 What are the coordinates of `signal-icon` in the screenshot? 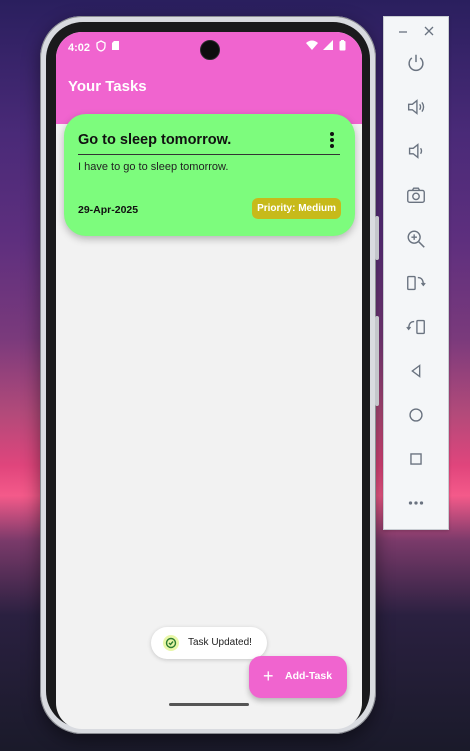 It's located at (328, 45).